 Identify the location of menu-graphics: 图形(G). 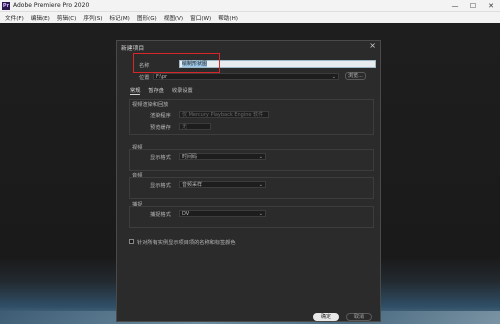
(147, 18).